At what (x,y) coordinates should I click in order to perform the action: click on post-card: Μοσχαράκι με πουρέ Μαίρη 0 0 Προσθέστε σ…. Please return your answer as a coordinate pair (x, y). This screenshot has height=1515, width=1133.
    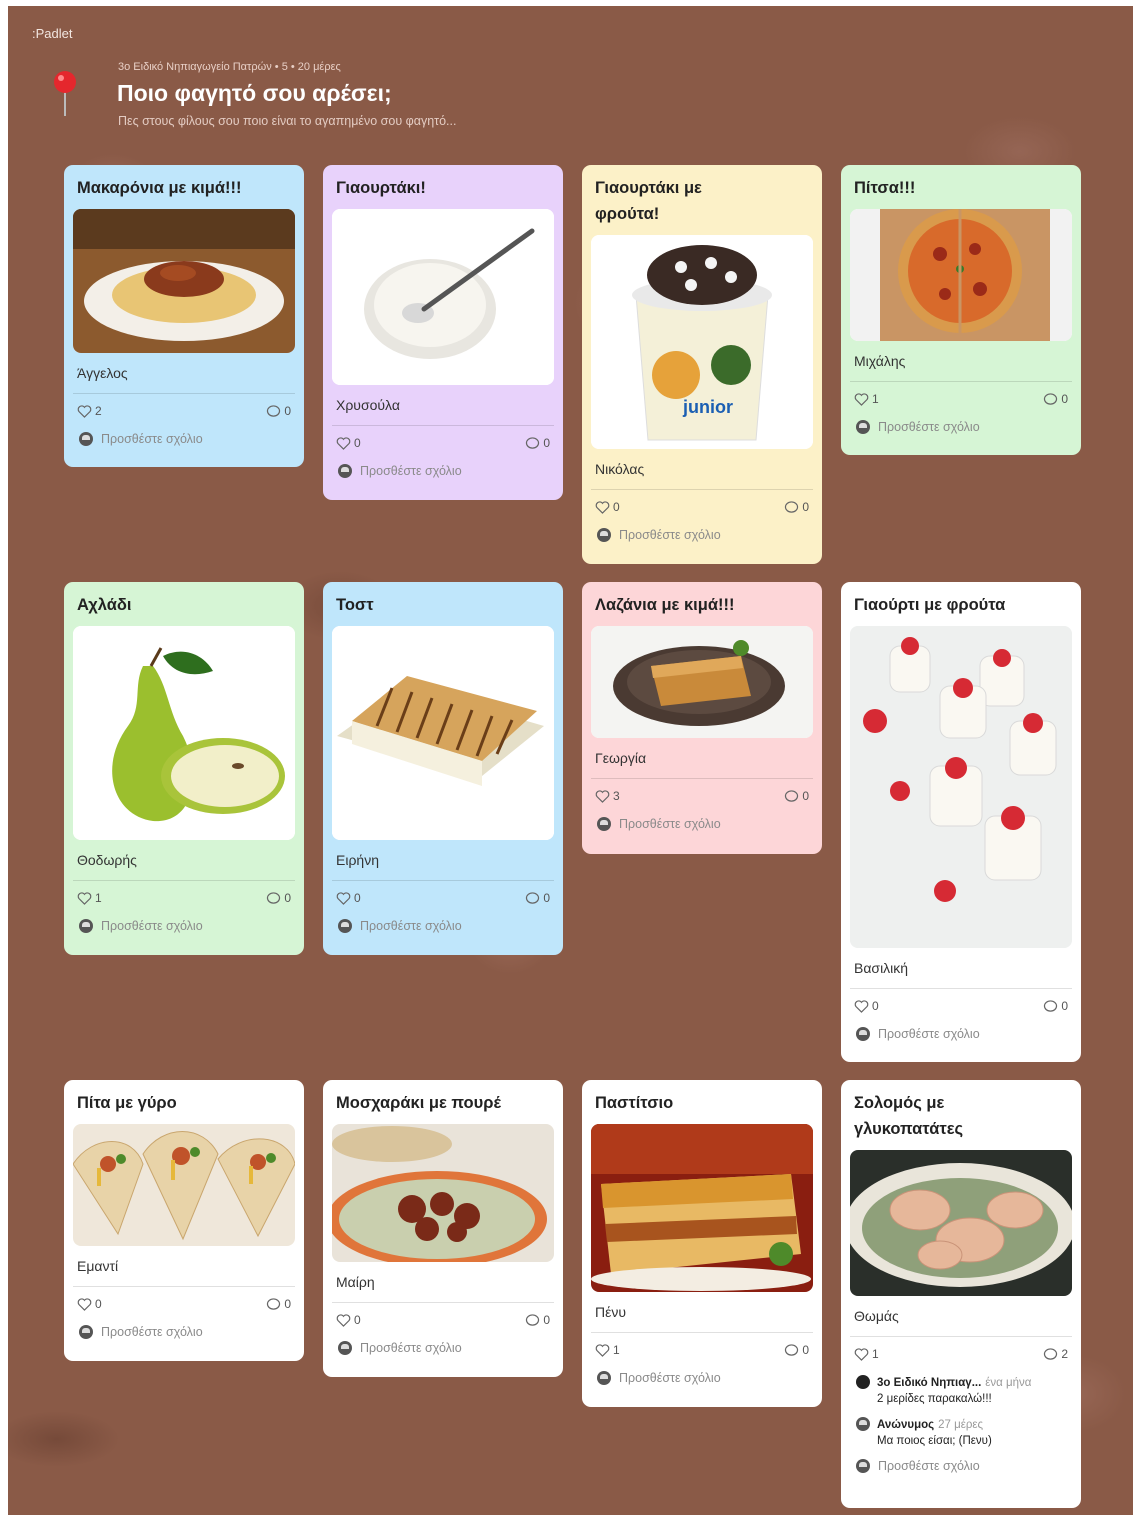
    Looking at the image, I should click on (443, 1228).